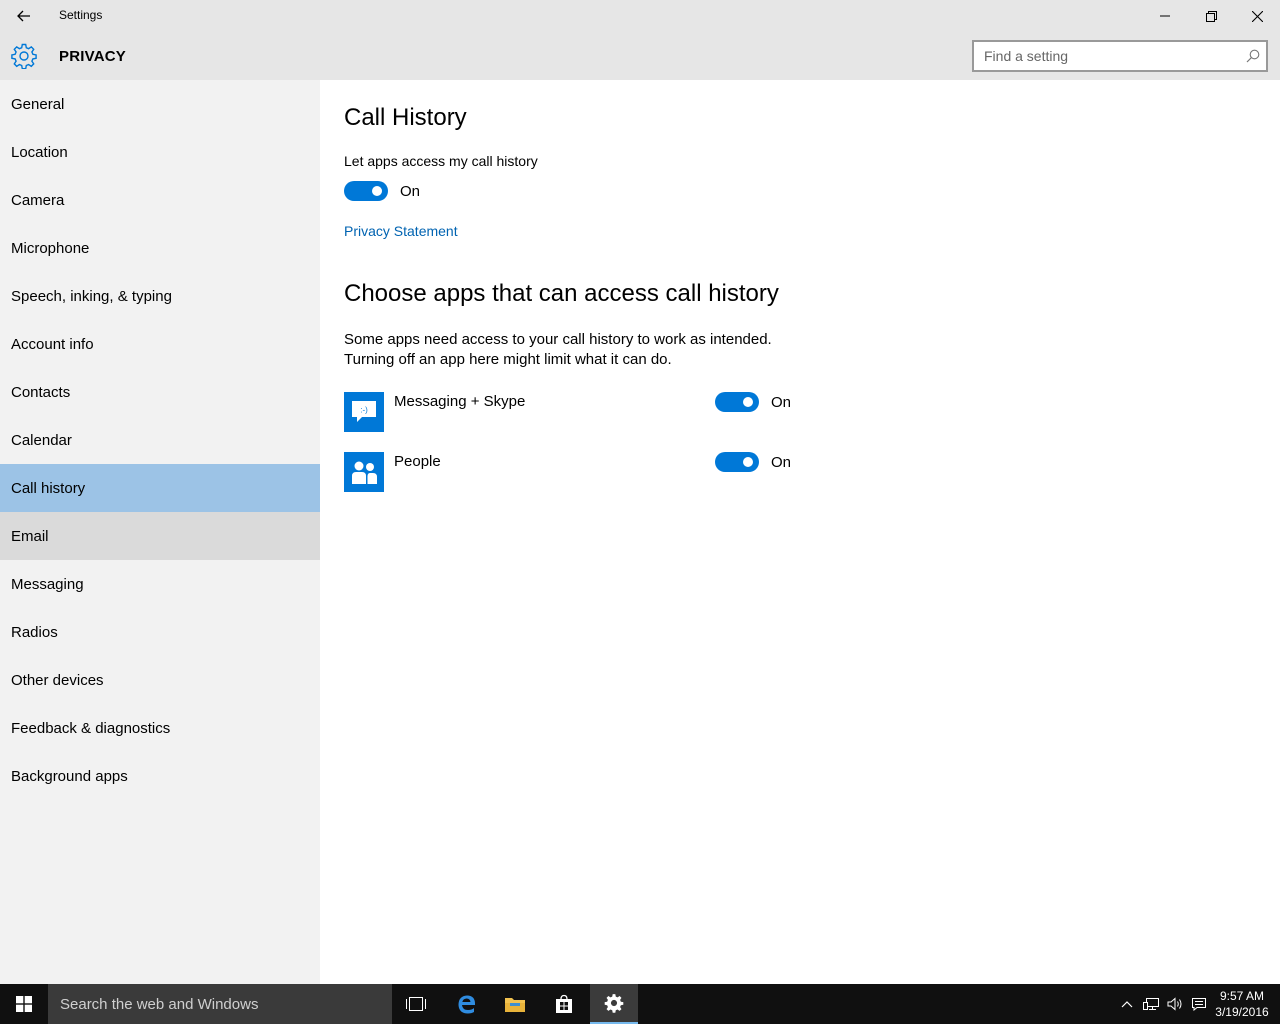 The height and width of the screenshot is (1024, 1280). What do you see at coordinates (81, 15) in the screenshot?
I see `window-title: Settings` at bounding box center [81, 15].